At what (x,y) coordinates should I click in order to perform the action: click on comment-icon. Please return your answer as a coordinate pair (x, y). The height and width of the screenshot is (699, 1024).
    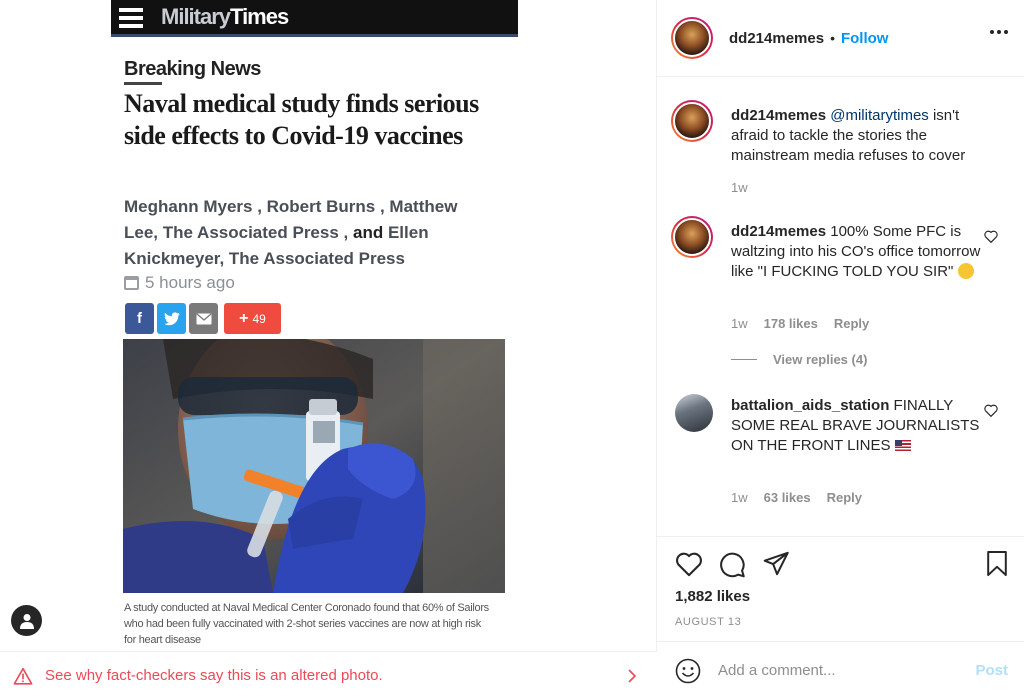
    Looking at the image, I should click on (732, 564).